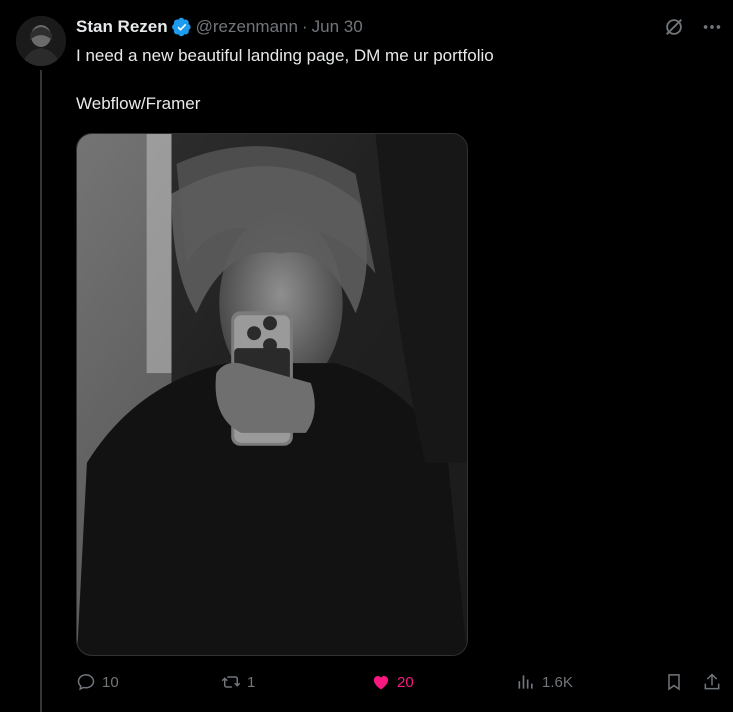 The image size is (733, 712). I want to click on views-count: 1.6K, so click(557, 682).